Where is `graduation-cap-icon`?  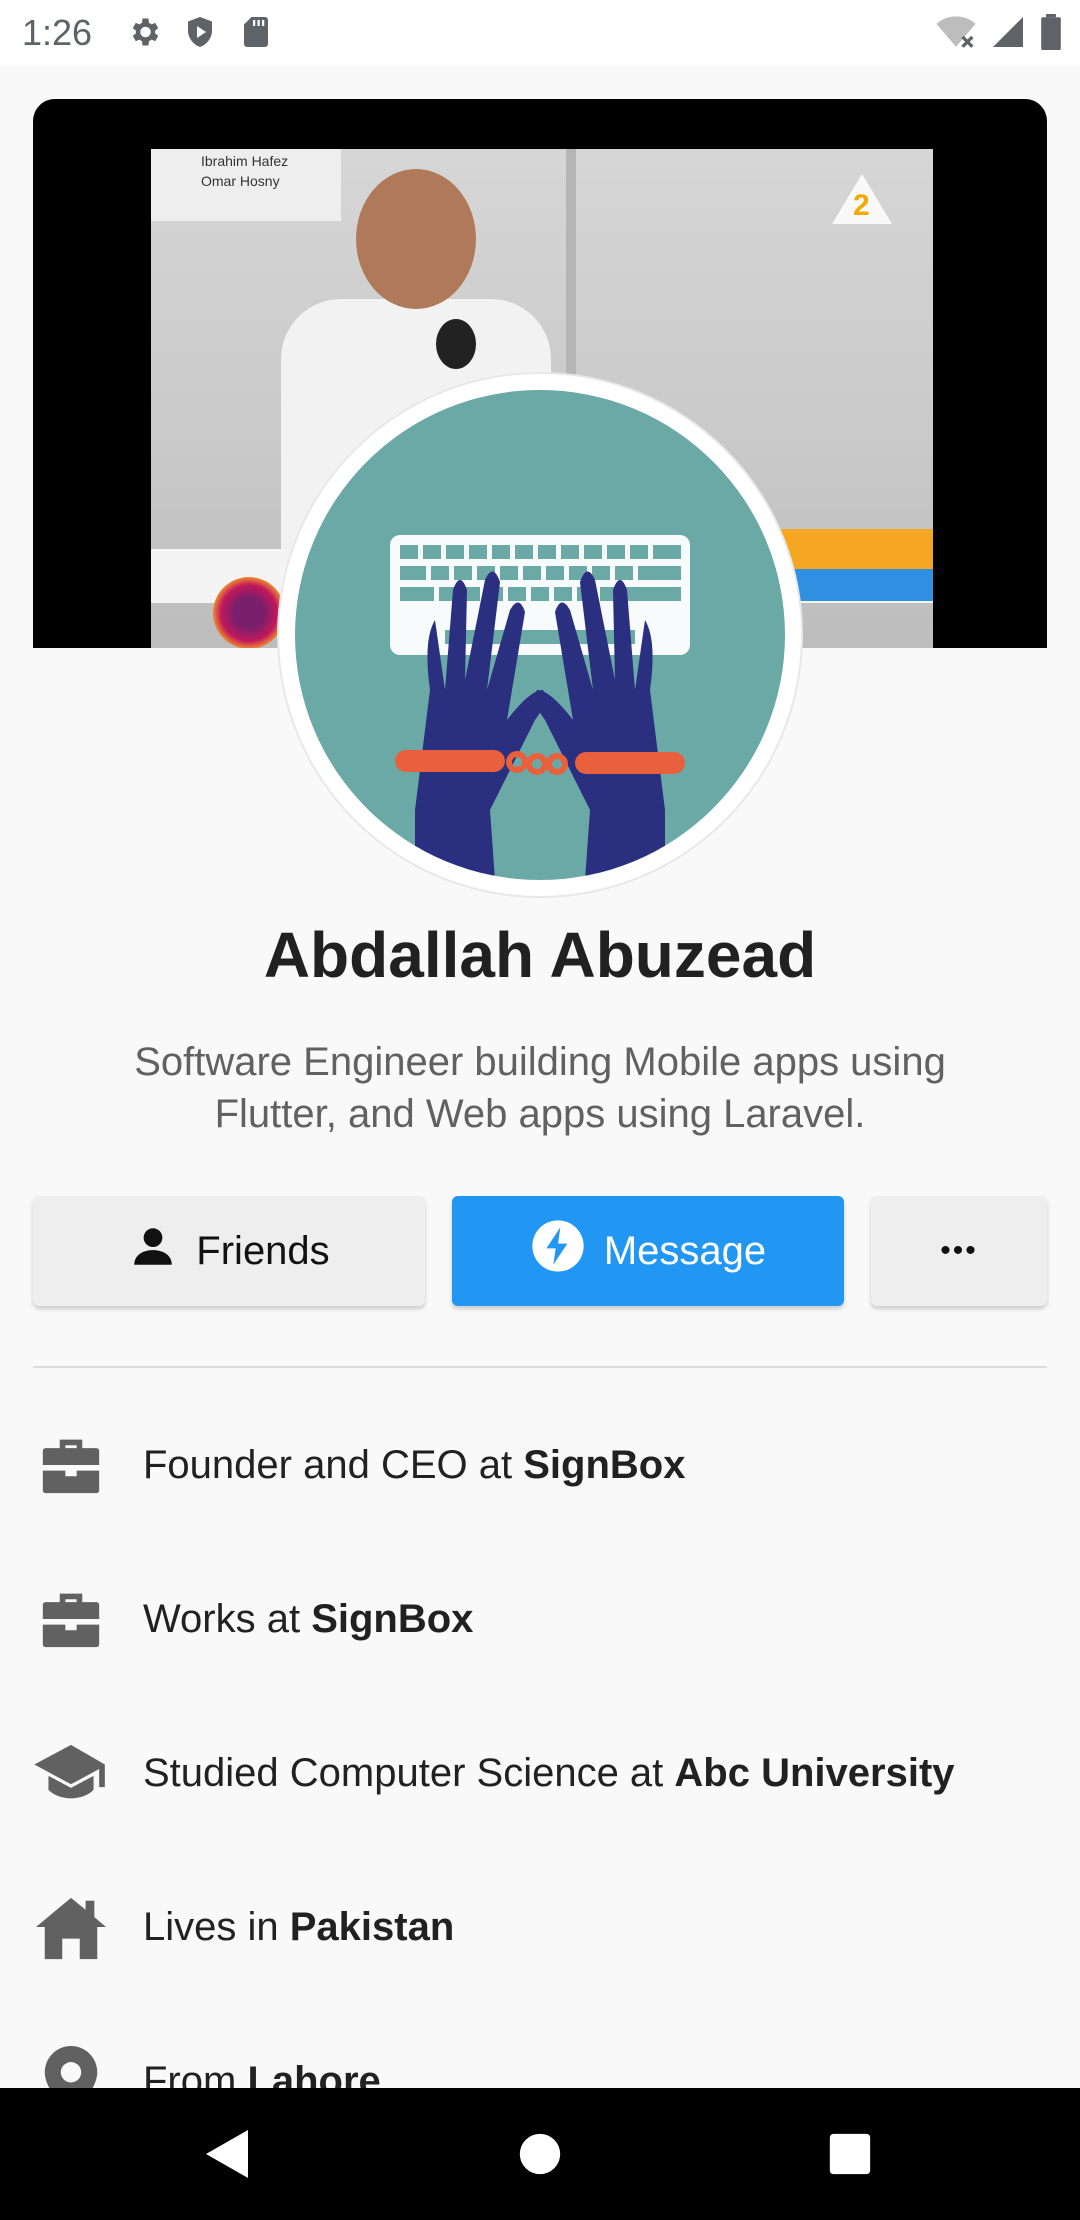 graduation-cap-icon is located at coordinates (71, 1773).